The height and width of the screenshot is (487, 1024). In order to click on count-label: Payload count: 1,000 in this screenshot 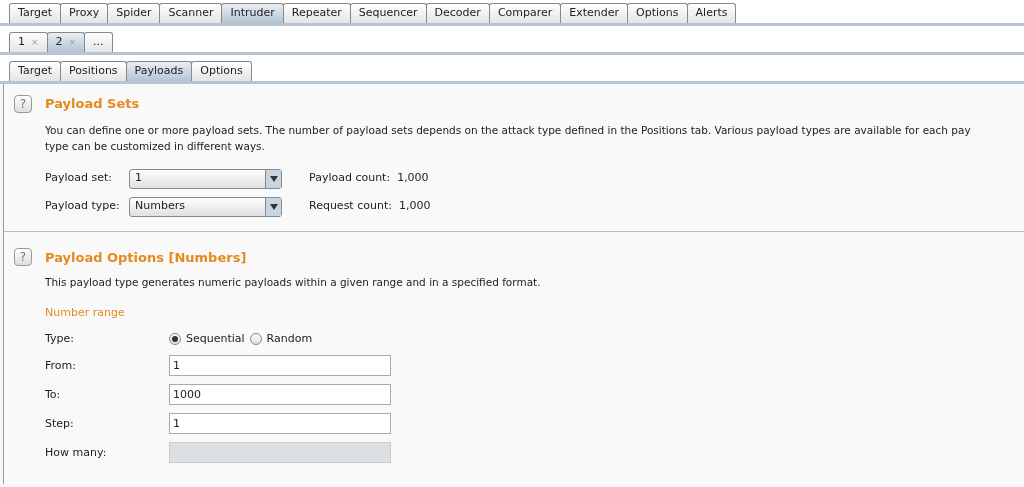, I will do `click(369, 178)`.